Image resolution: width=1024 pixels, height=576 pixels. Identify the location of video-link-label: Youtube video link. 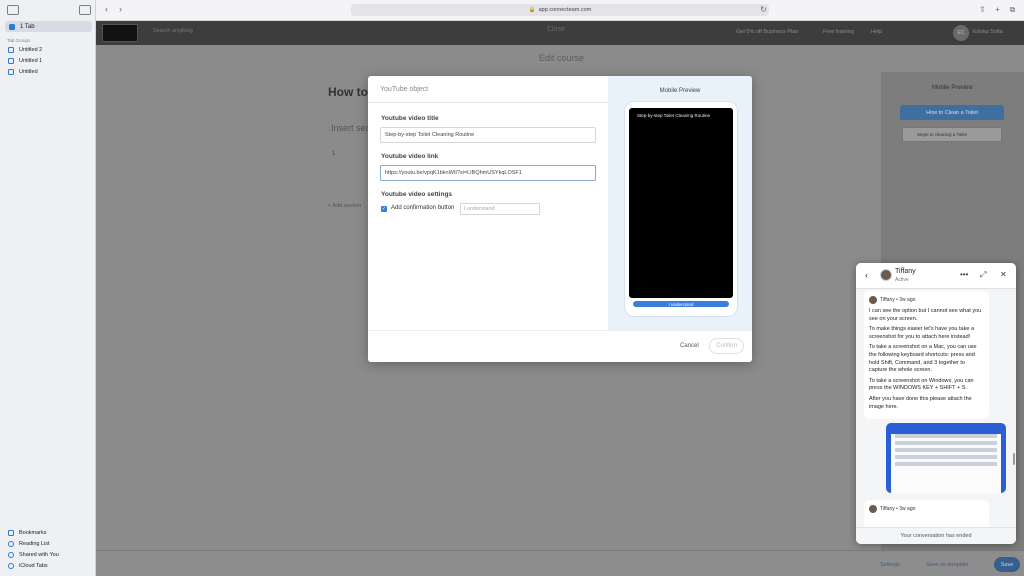
(410, 156).